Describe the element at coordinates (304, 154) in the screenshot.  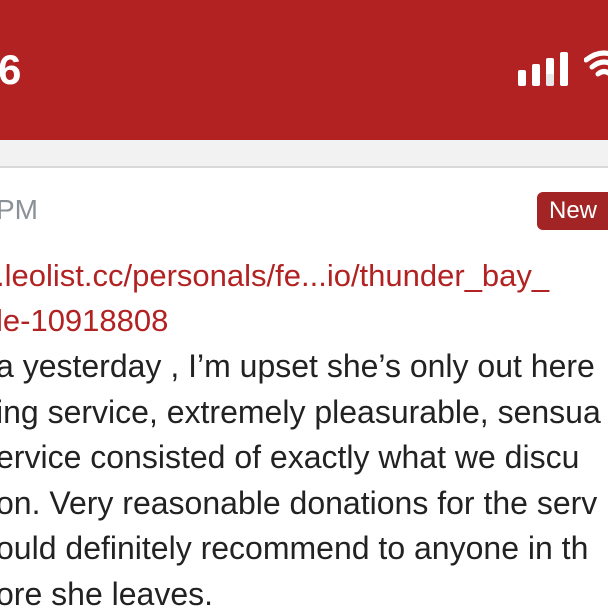
I see `header-divider` at that location.